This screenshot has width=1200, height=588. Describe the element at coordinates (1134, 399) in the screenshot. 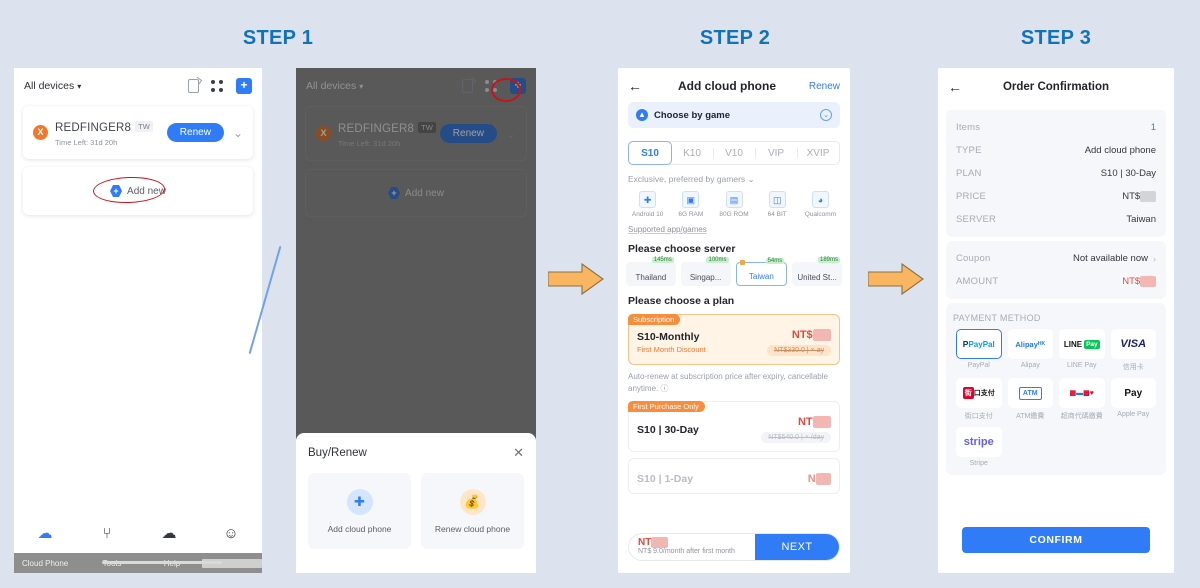

I see `payment-apple-pay: Pay Apple Pay` at that location.